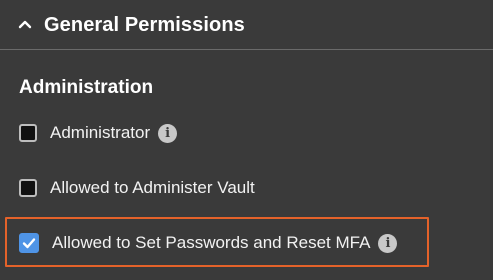 The width and height of the screenshot is (493, 280). What do you see at coordinates (152, 187) in the screenshot?
I see `administer-vault-label: Allowed to Administer Vault` at bounding box center [152, 187].